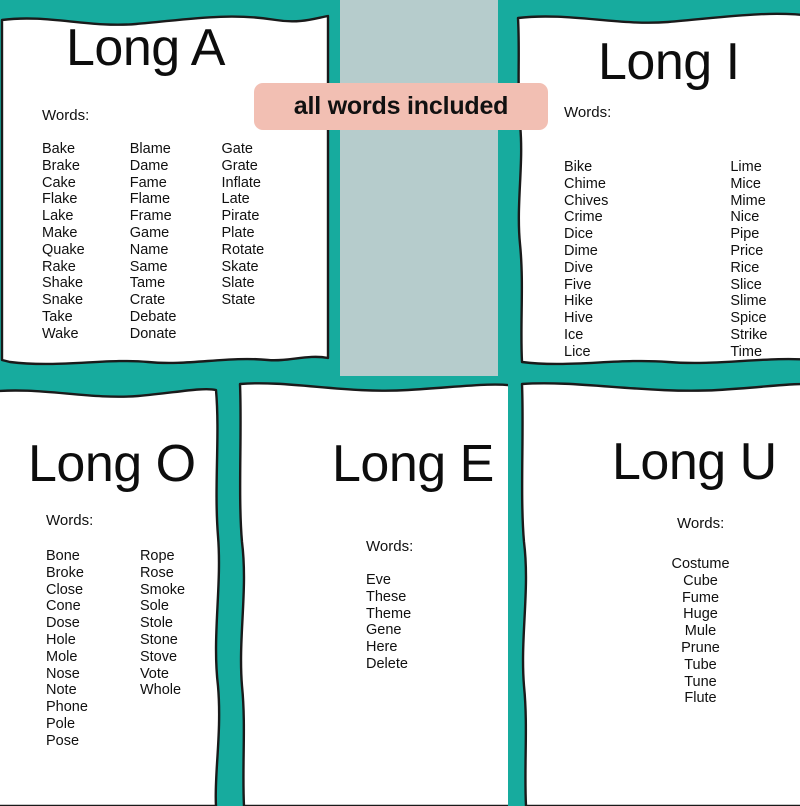 The width and height of the screenshot is (800, 806). Describe the element at coordinates (577, 351) in the screenshot. I see `word-item: Lice` at that location.